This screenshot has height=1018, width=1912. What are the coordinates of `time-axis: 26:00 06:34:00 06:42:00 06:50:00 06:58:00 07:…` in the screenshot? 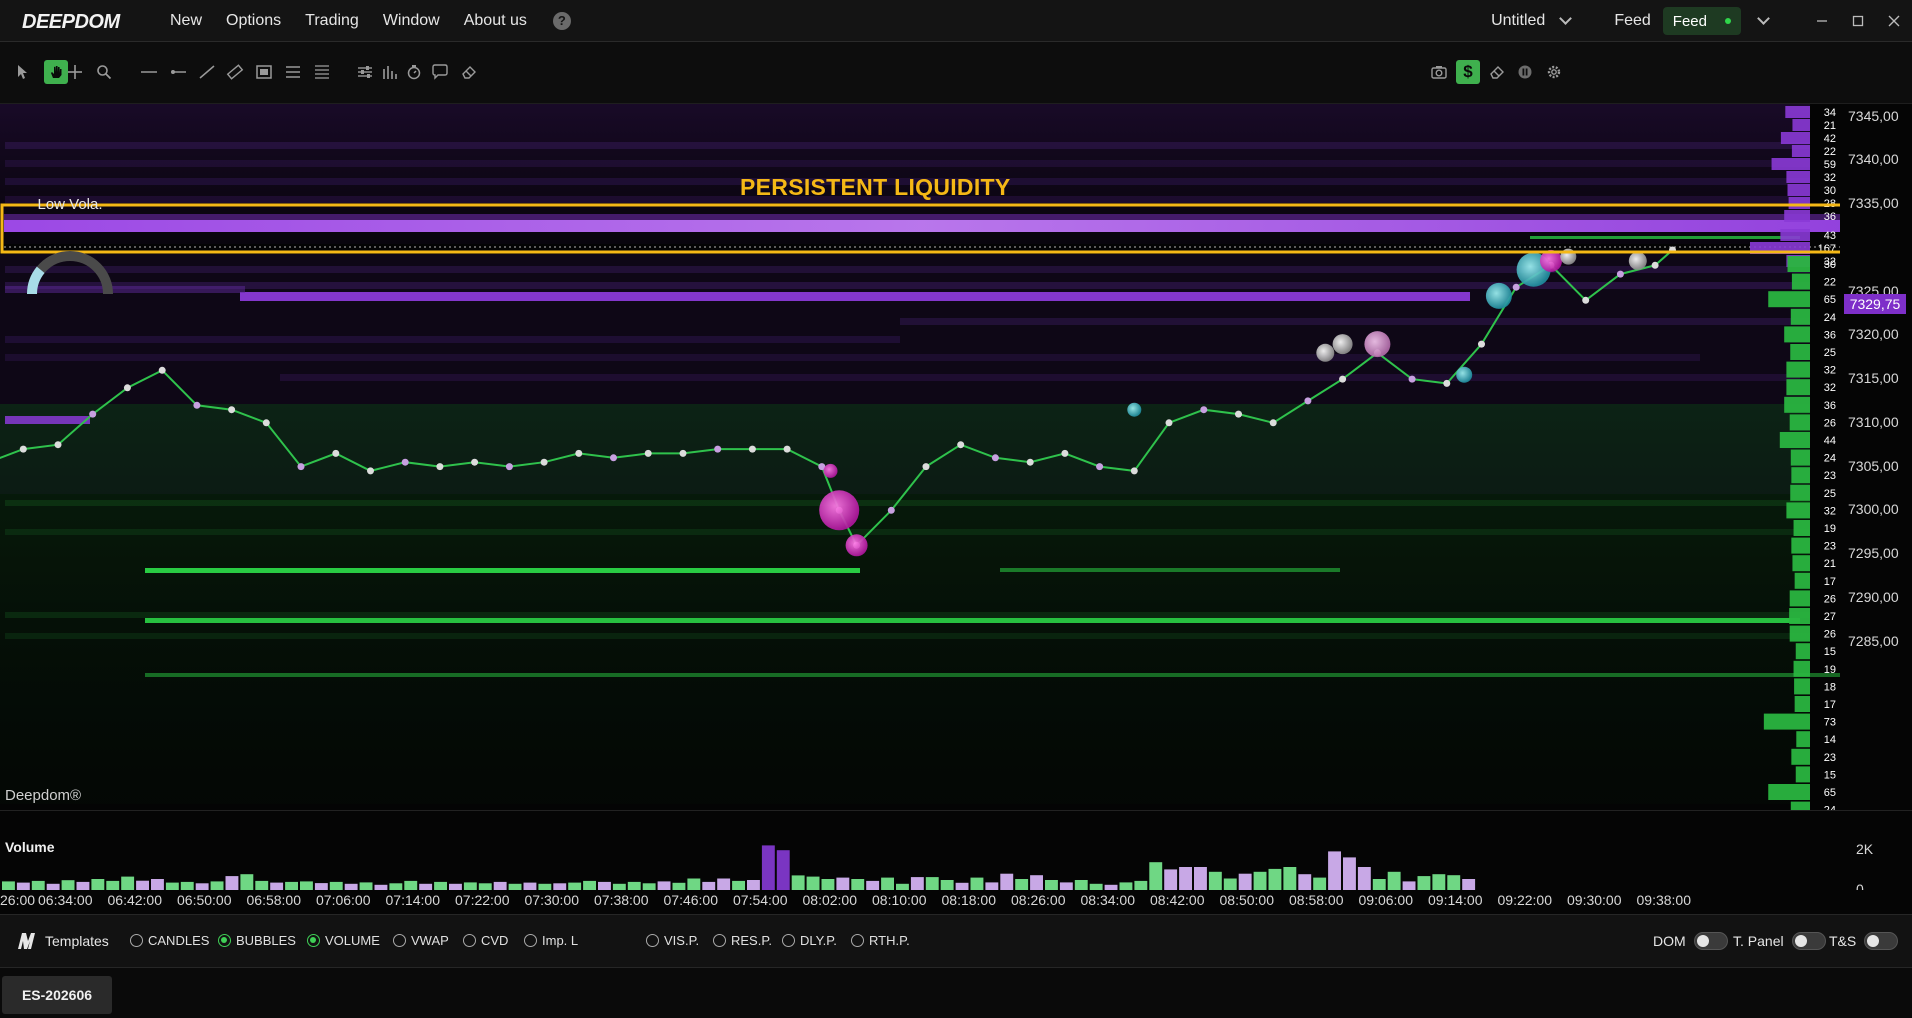 It's located at (956, 901).